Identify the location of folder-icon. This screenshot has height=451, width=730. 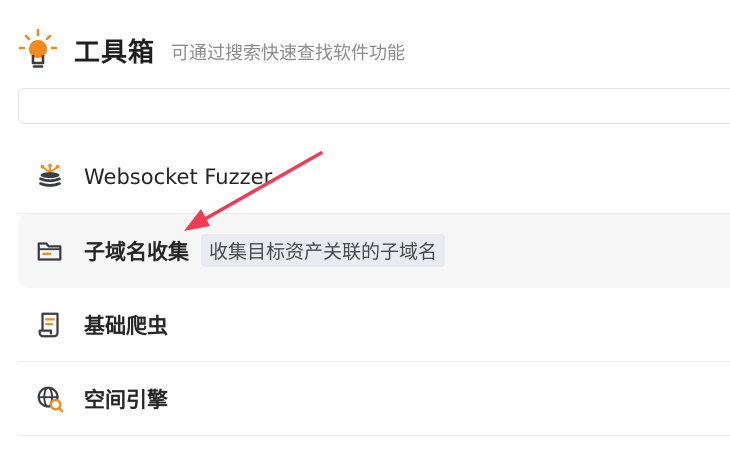
(50, 251).